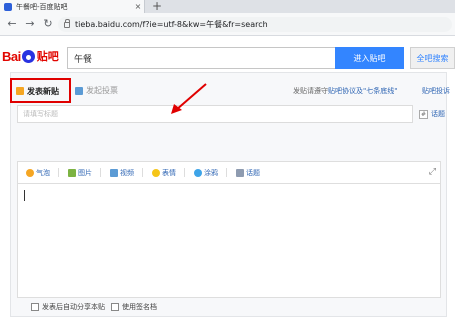 The height and width of the screenshot is (320, 455). I want to click on tool-doodle: 涂鸦, so click(210, 173).